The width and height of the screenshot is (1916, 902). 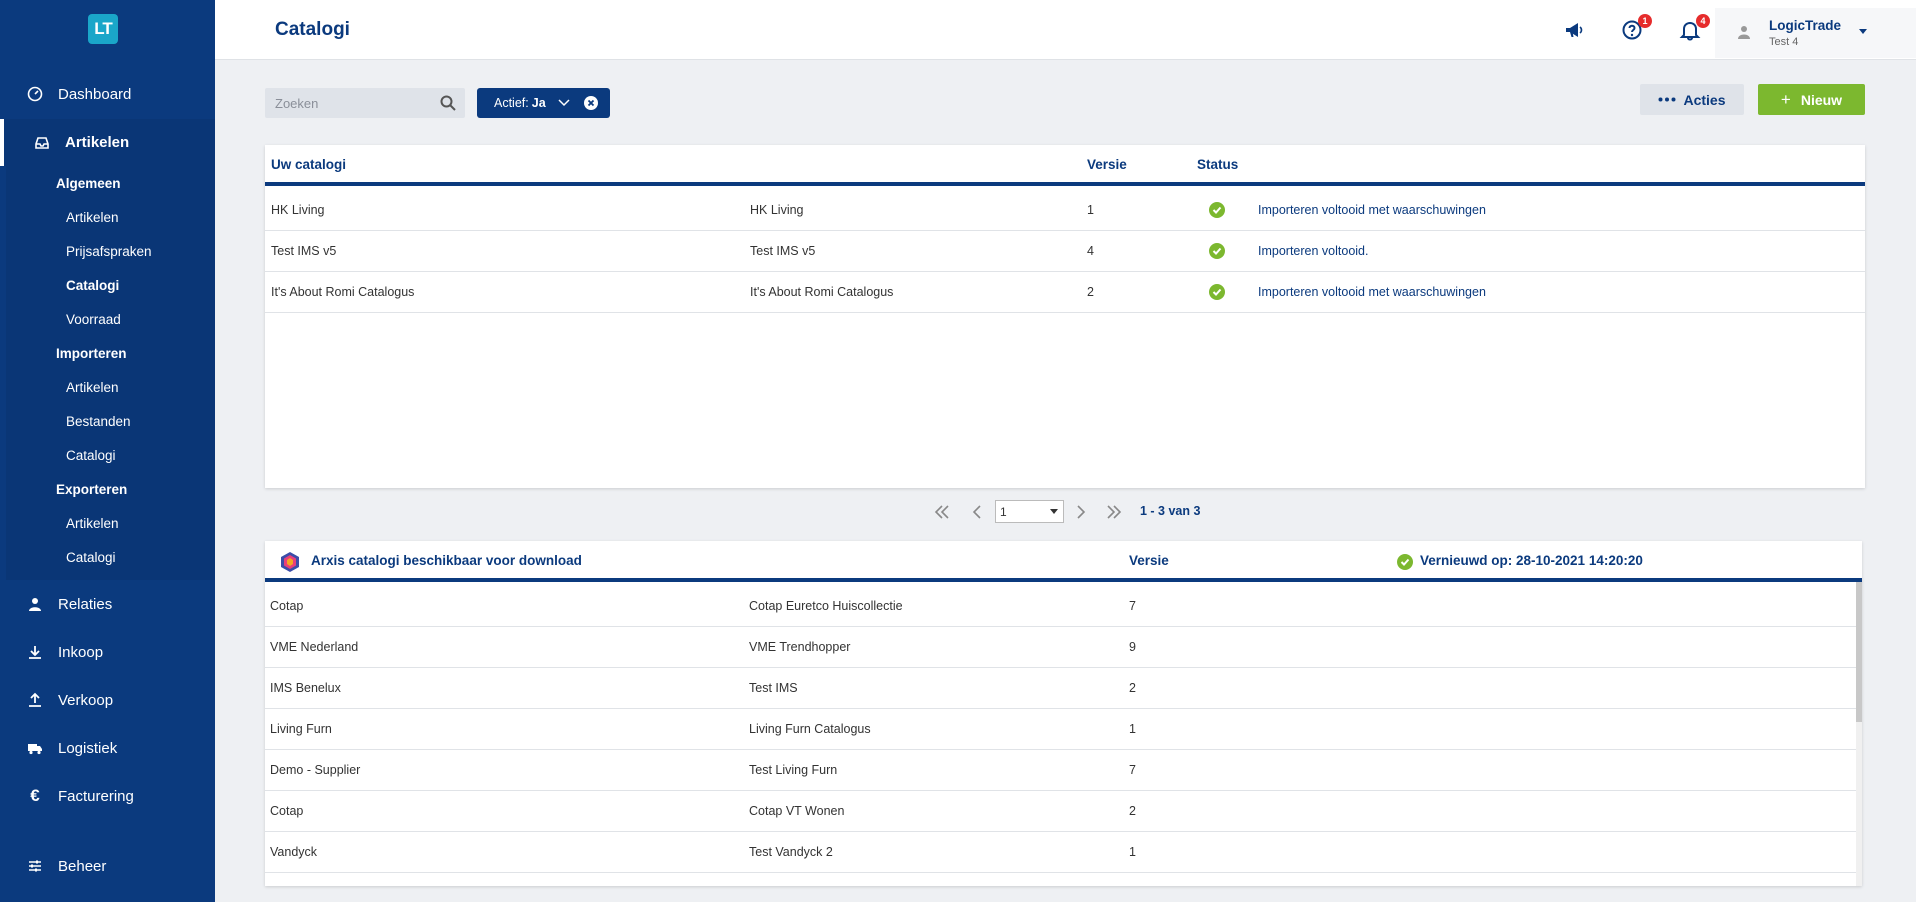 What do you see at coordinates (1703, 21) in the screenshot?
I see `notifications-badge: 4` at bounding box center [1703, 21].